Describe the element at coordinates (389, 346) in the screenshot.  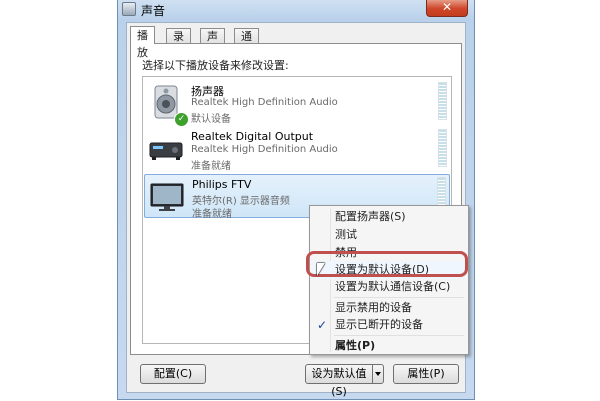
I see `menu-item-properties: 属性(P)` at that location.